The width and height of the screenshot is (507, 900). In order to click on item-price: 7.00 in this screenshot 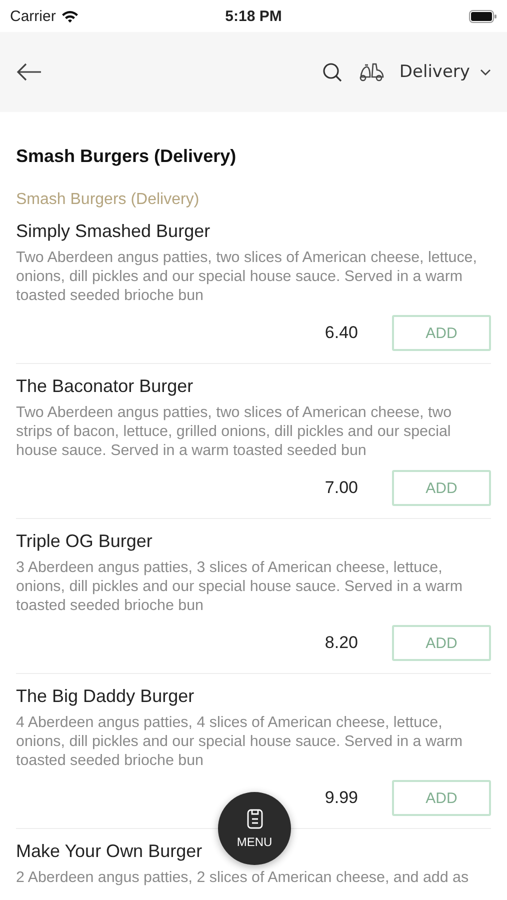, I will do `click(341, 488)`.